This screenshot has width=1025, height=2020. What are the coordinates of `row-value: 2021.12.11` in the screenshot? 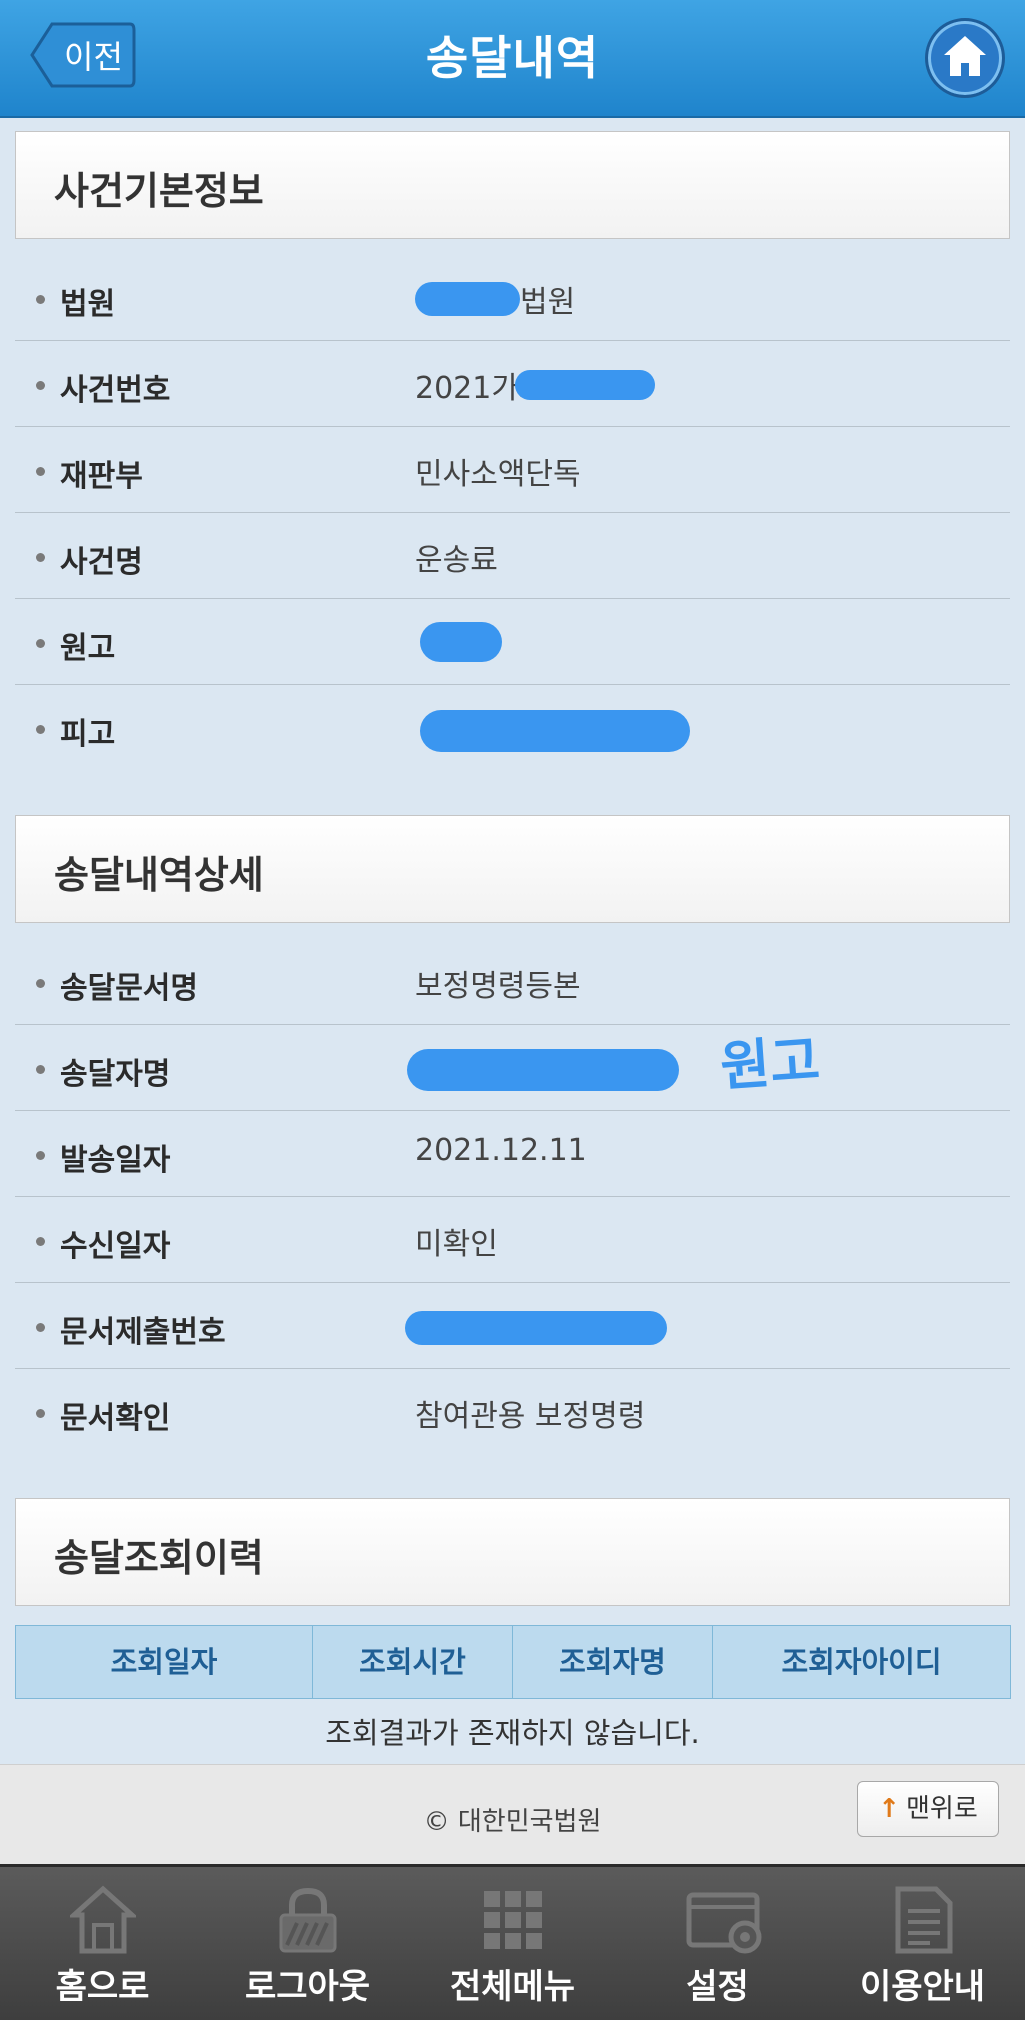 It's located at (501, 1150).